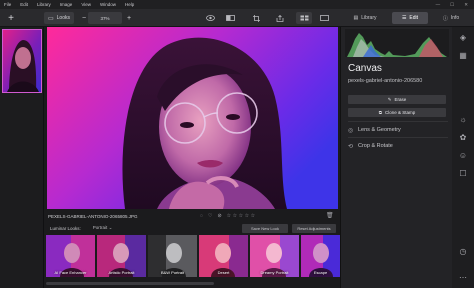 The width and height of the screenshot is (474, 288). I want to click on library-icon: ▤, so click(356, 18).